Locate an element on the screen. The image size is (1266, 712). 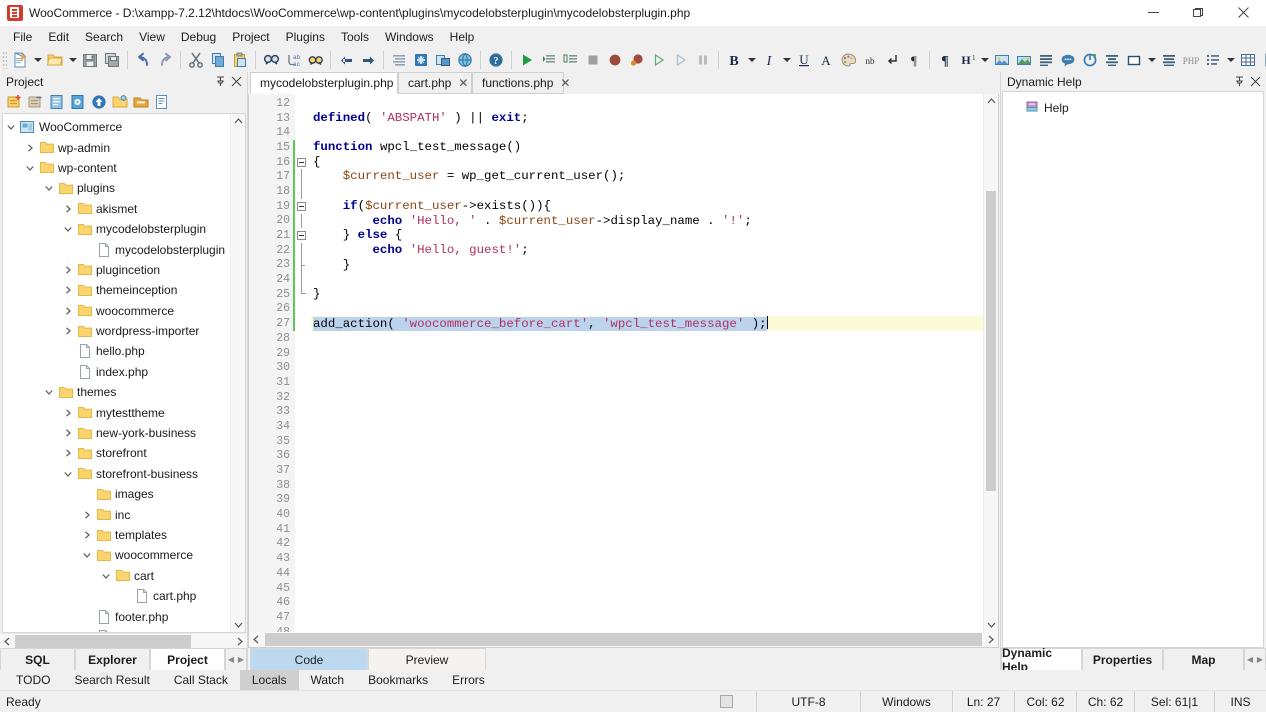
resume-icon is located at coordinates (681, 60).